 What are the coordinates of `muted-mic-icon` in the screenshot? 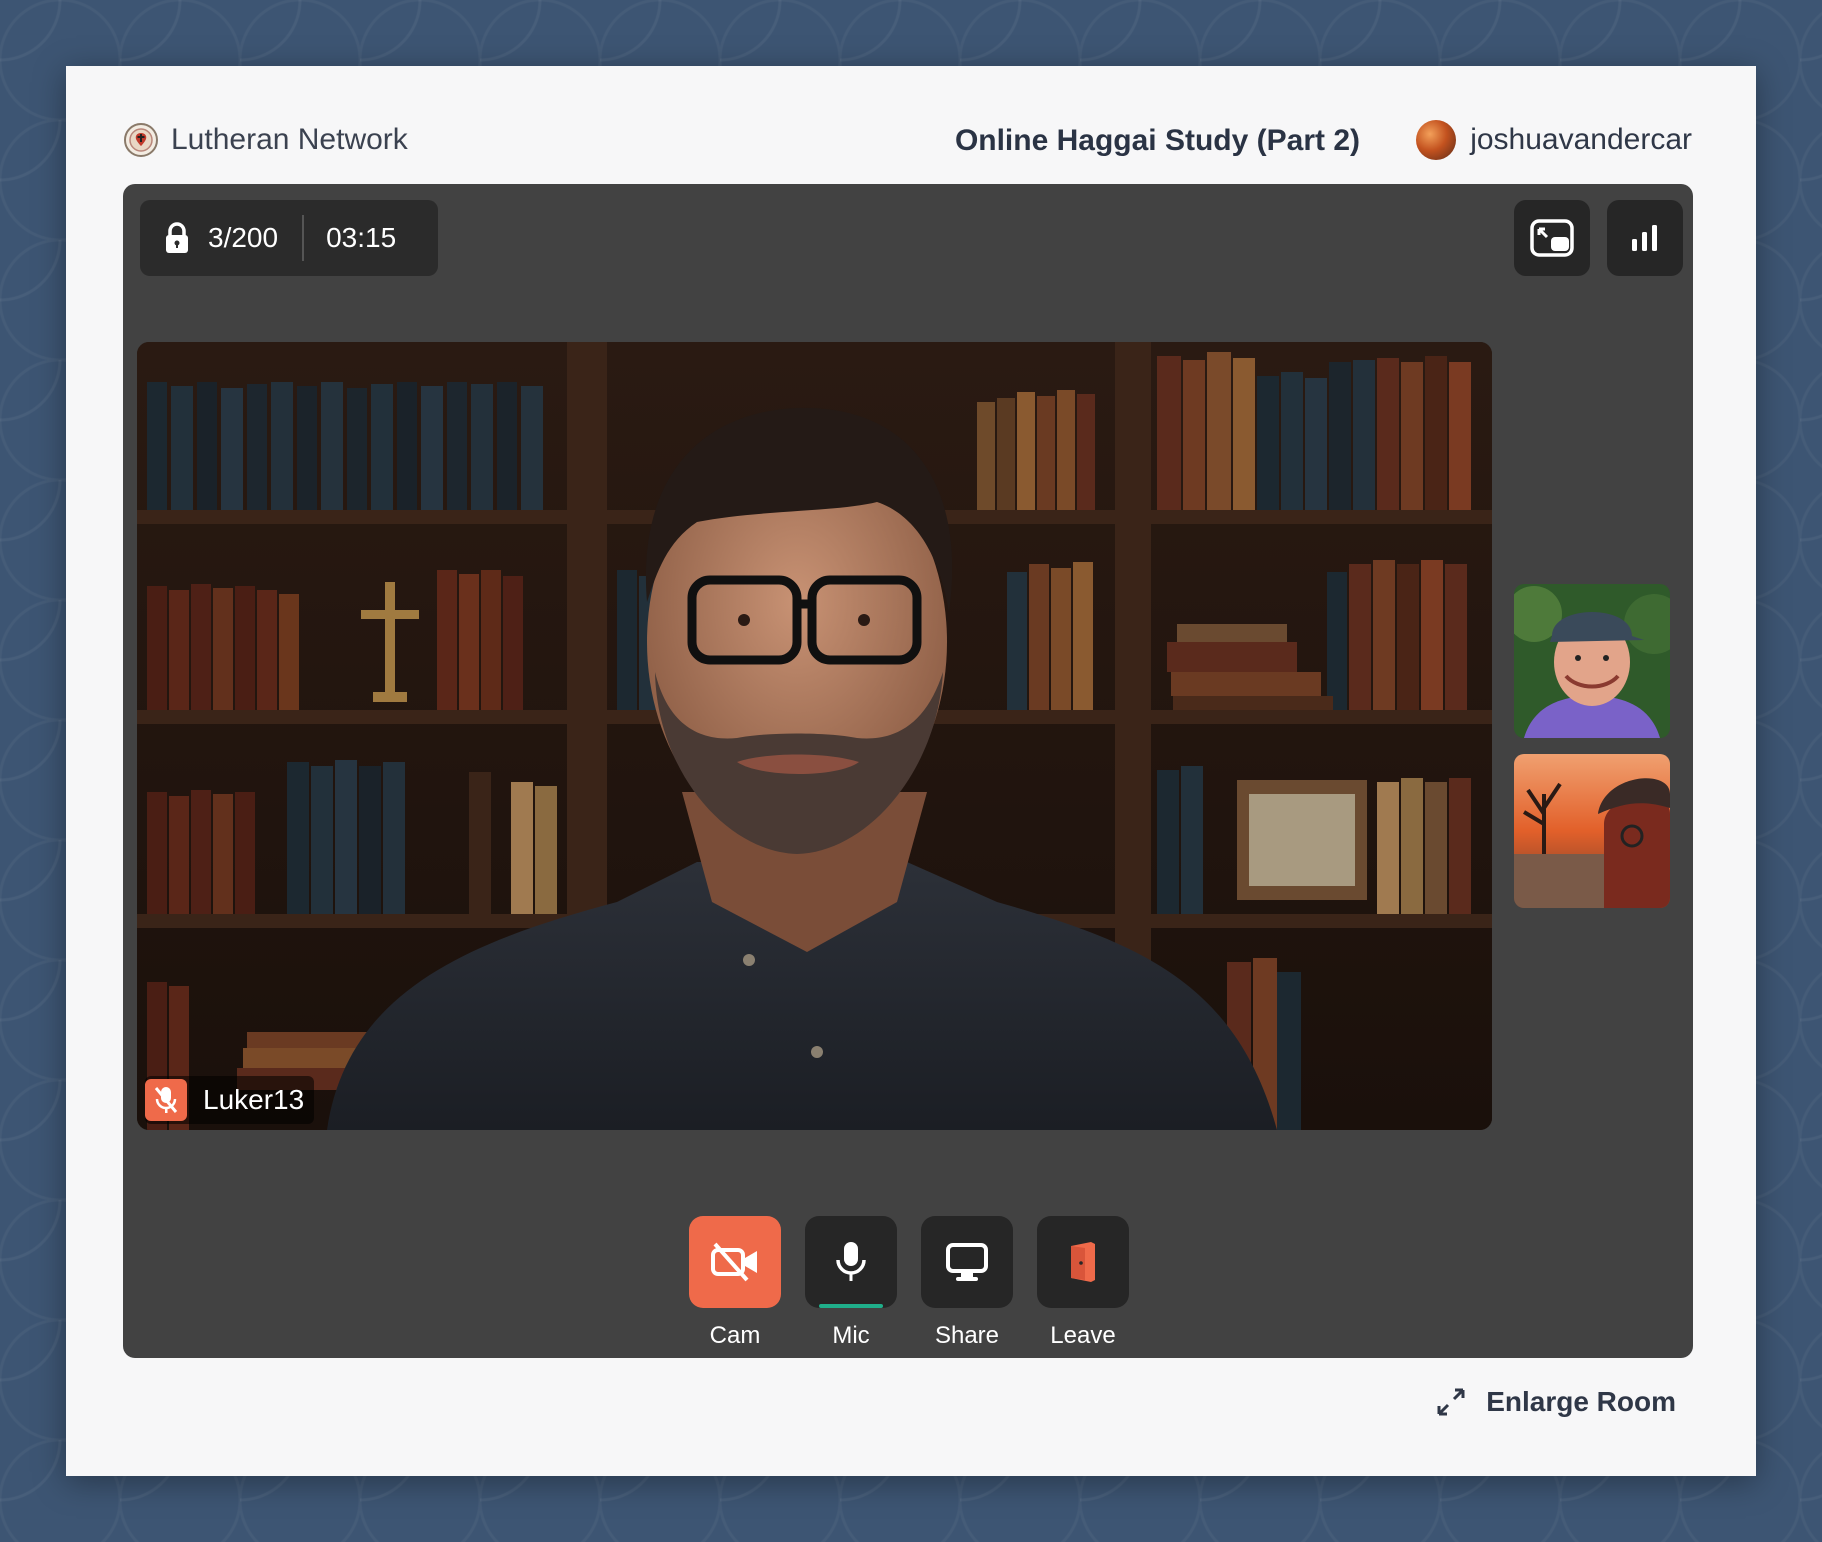 It's located at (166, 1100).